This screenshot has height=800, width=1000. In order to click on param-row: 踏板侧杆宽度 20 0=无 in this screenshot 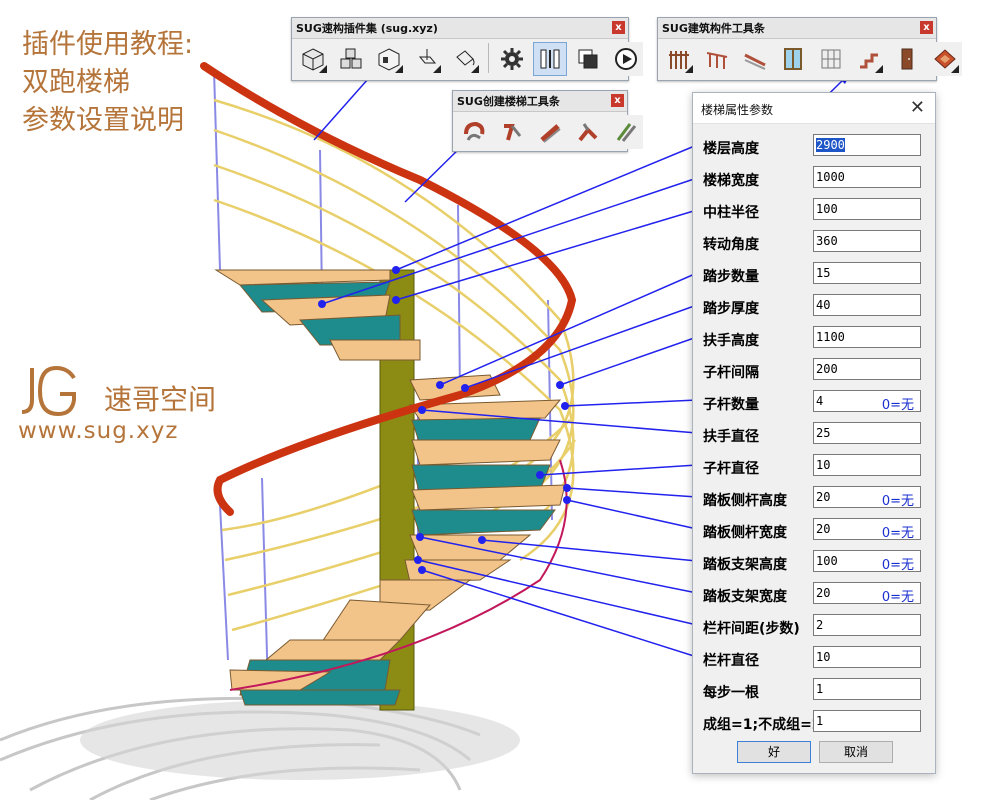, I will do `click(814, 531)`.